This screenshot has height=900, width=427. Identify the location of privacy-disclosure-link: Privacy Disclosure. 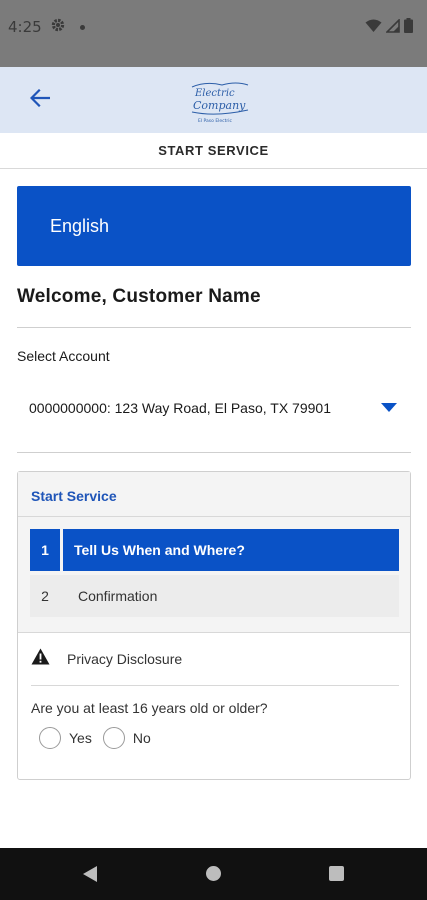
(106, 659).